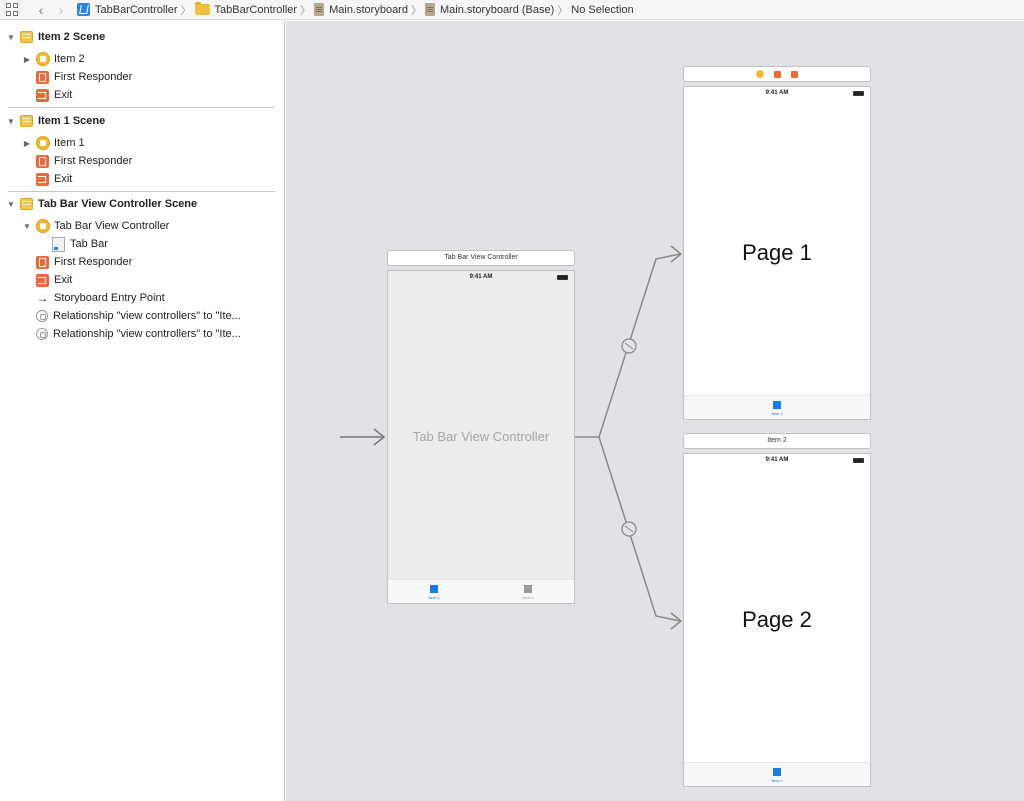  I want to click on page2-device: 9:41 AM Page 2 Item 2, so click(777, 620).